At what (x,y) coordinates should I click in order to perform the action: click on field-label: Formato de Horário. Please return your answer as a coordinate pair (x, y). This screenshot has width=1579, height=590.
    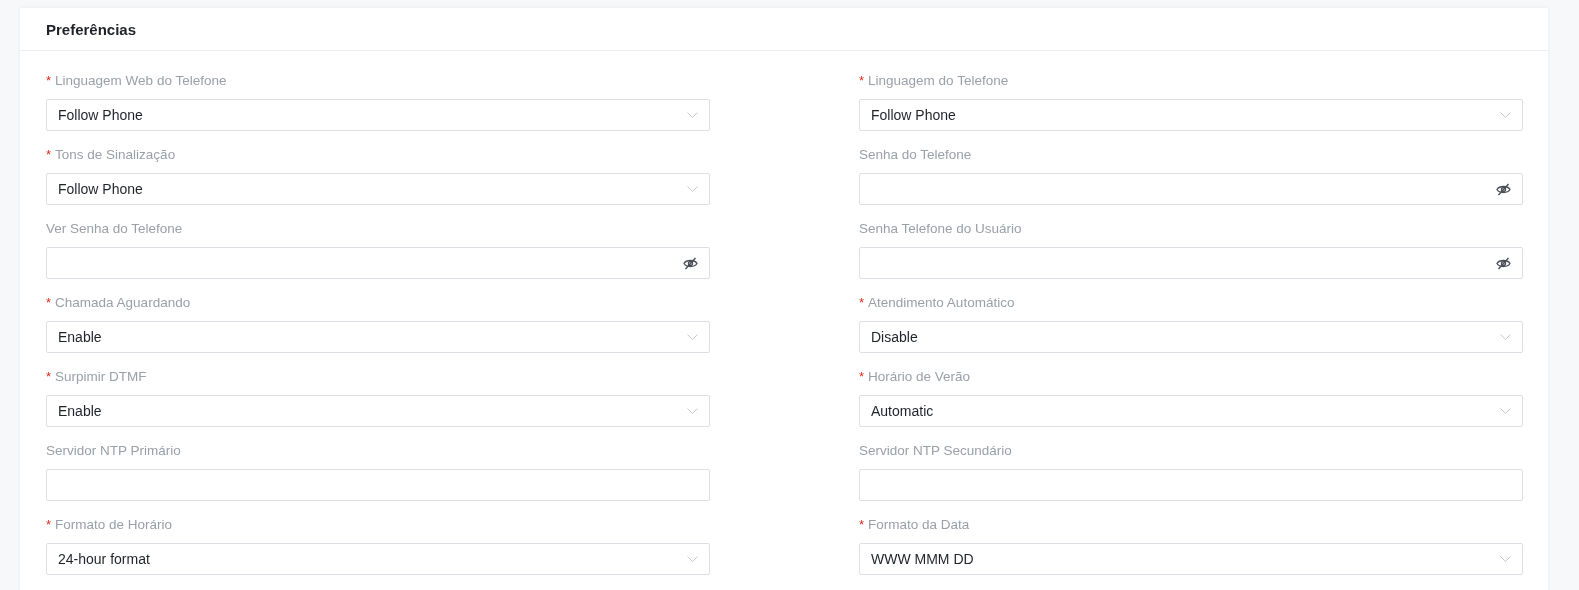
    Looking at the image, I should click on (114, 524).